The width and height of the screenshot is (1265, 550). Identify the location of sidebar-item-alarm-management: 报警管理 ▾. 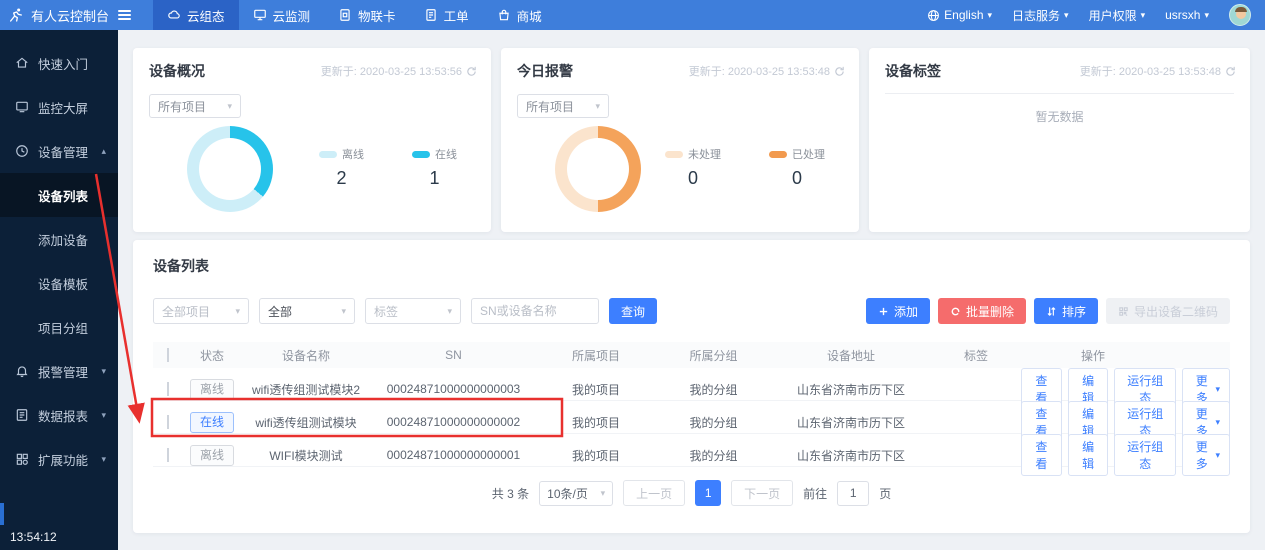
(59, 371).